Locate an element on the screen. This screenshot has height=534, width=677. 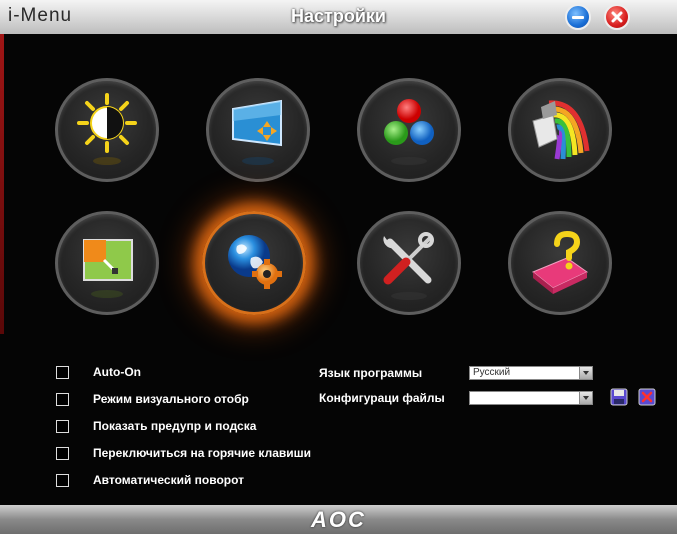
close-button is located at coordinates (617, 17).